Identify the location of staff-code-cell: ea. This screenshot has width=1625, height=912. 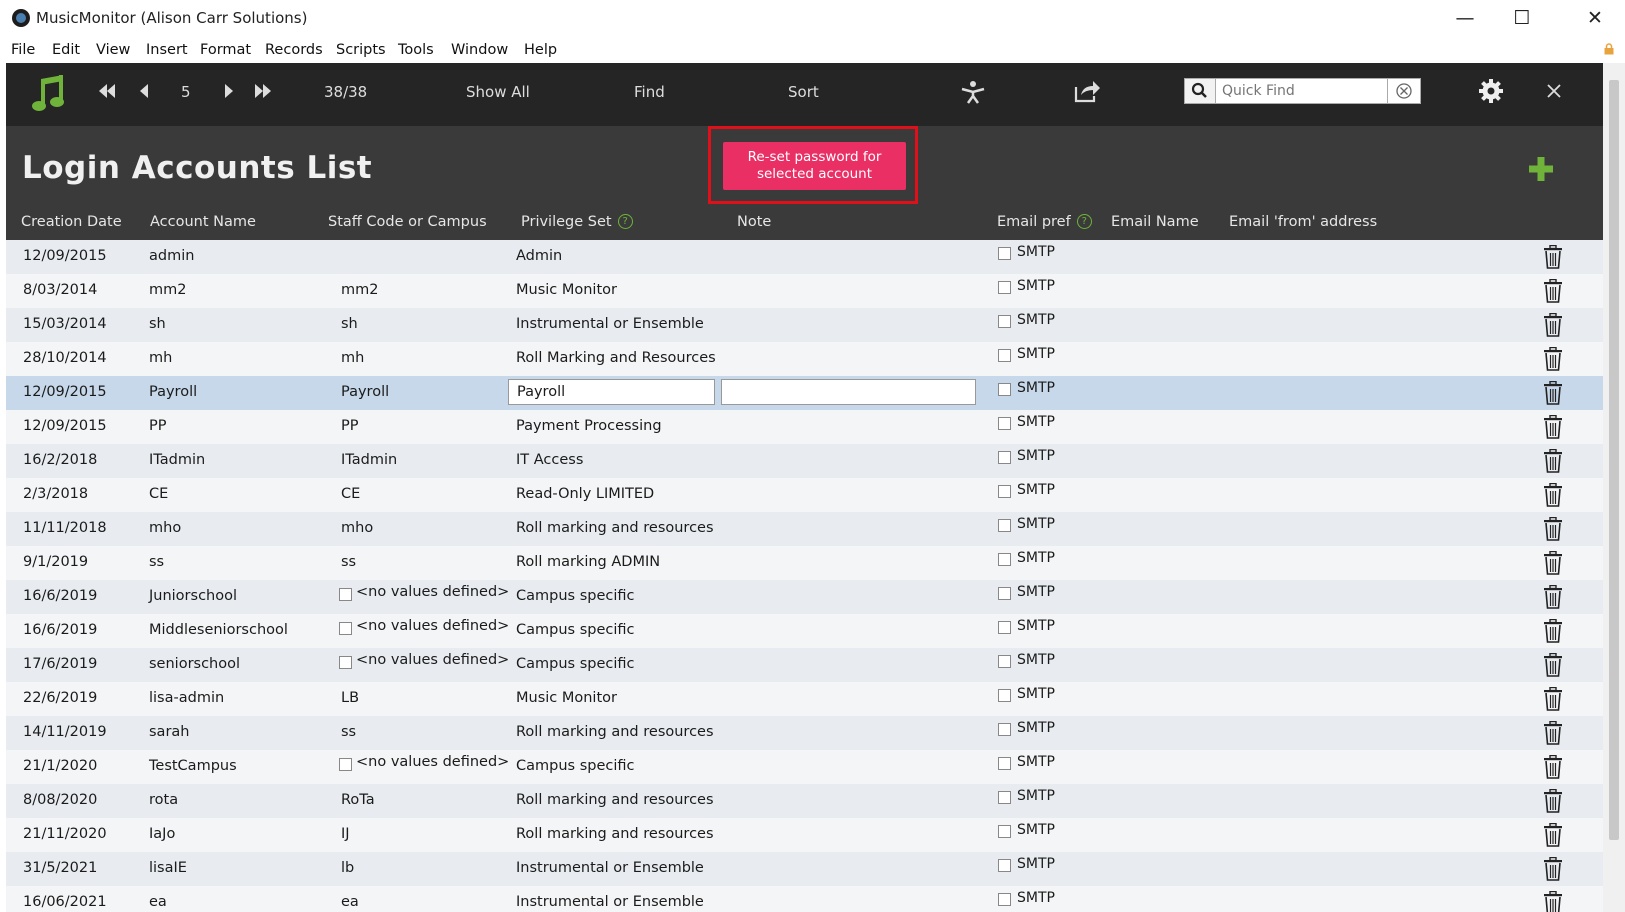
(350, 902).